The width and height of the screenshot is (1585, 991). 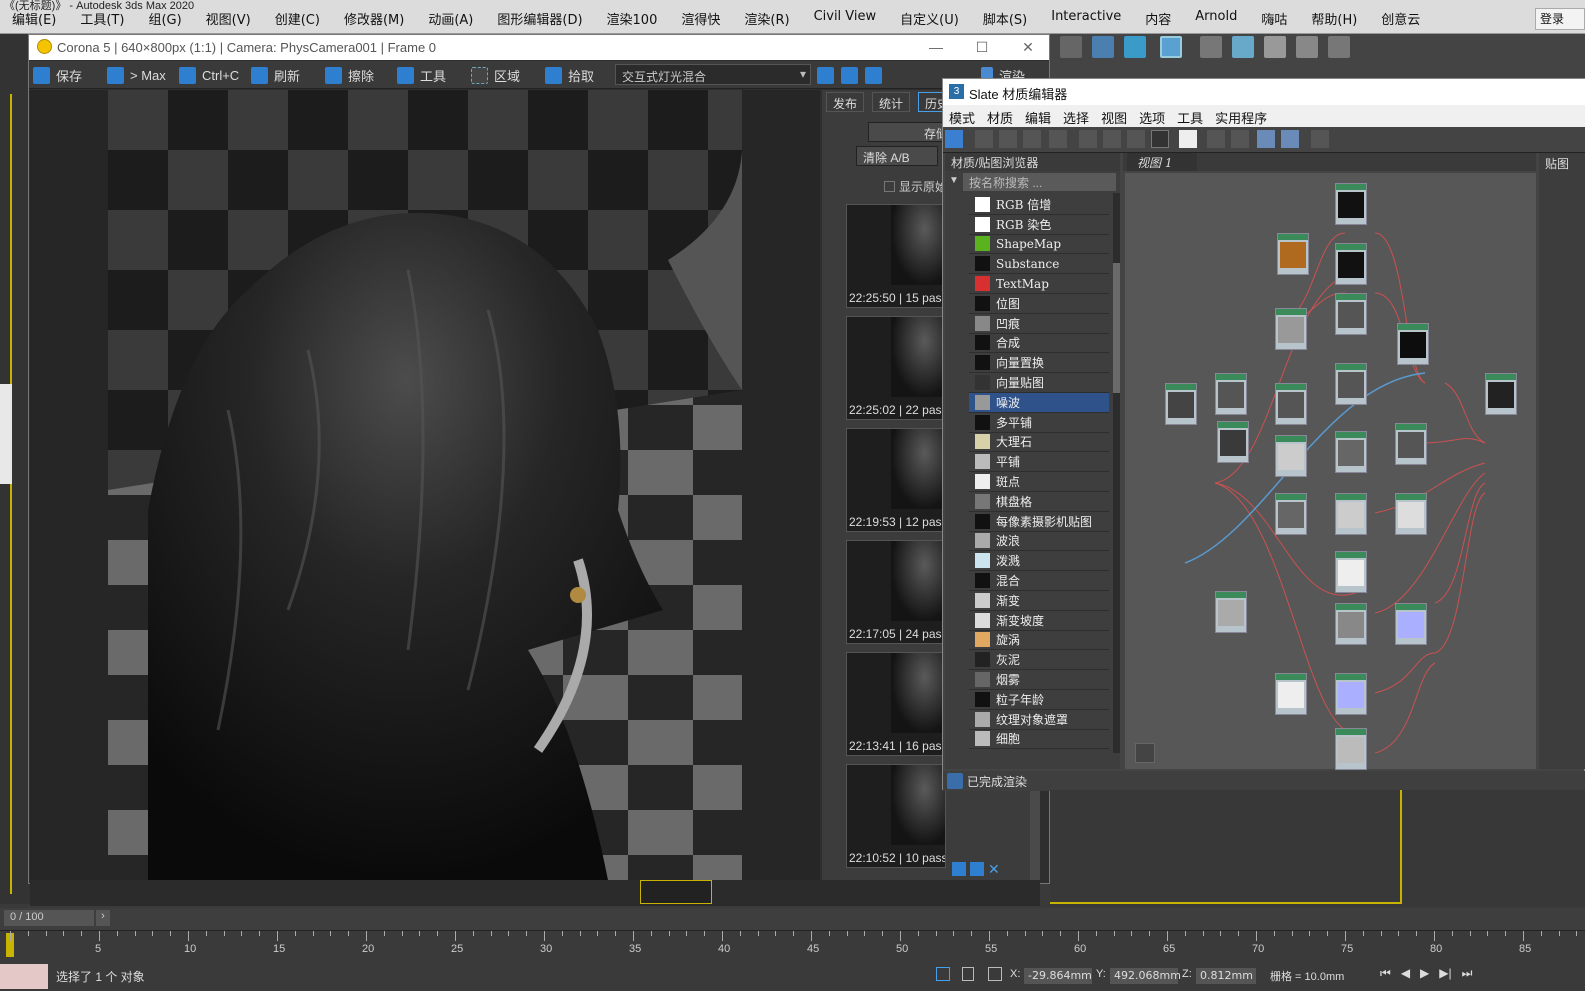 What do you see at coordinates (1405, 973) in the screenshot?
I see `previous-frame-icon: ◀` at bounding box center [1405, 973].